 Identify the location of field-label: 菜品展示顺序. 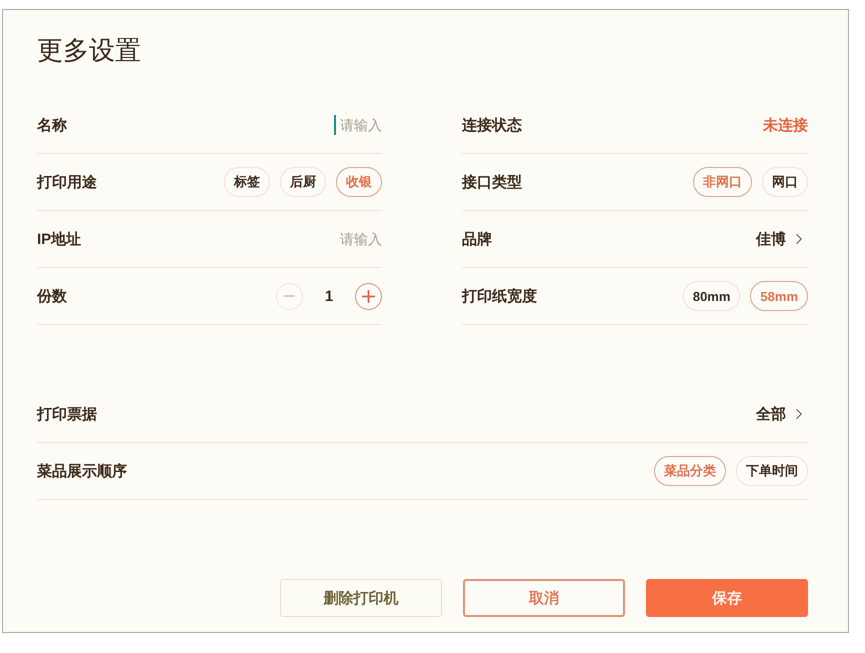
(82, 471).